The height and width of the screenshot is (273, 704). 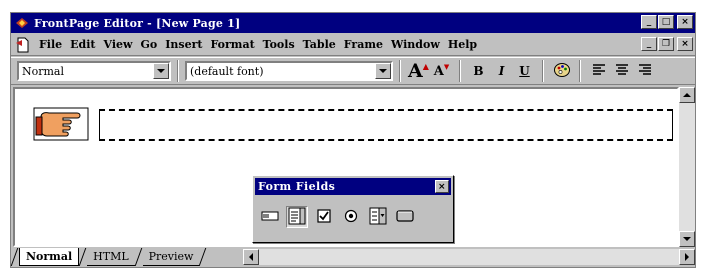 I want to click on scroll-left-button, so click(x=251, y=257).